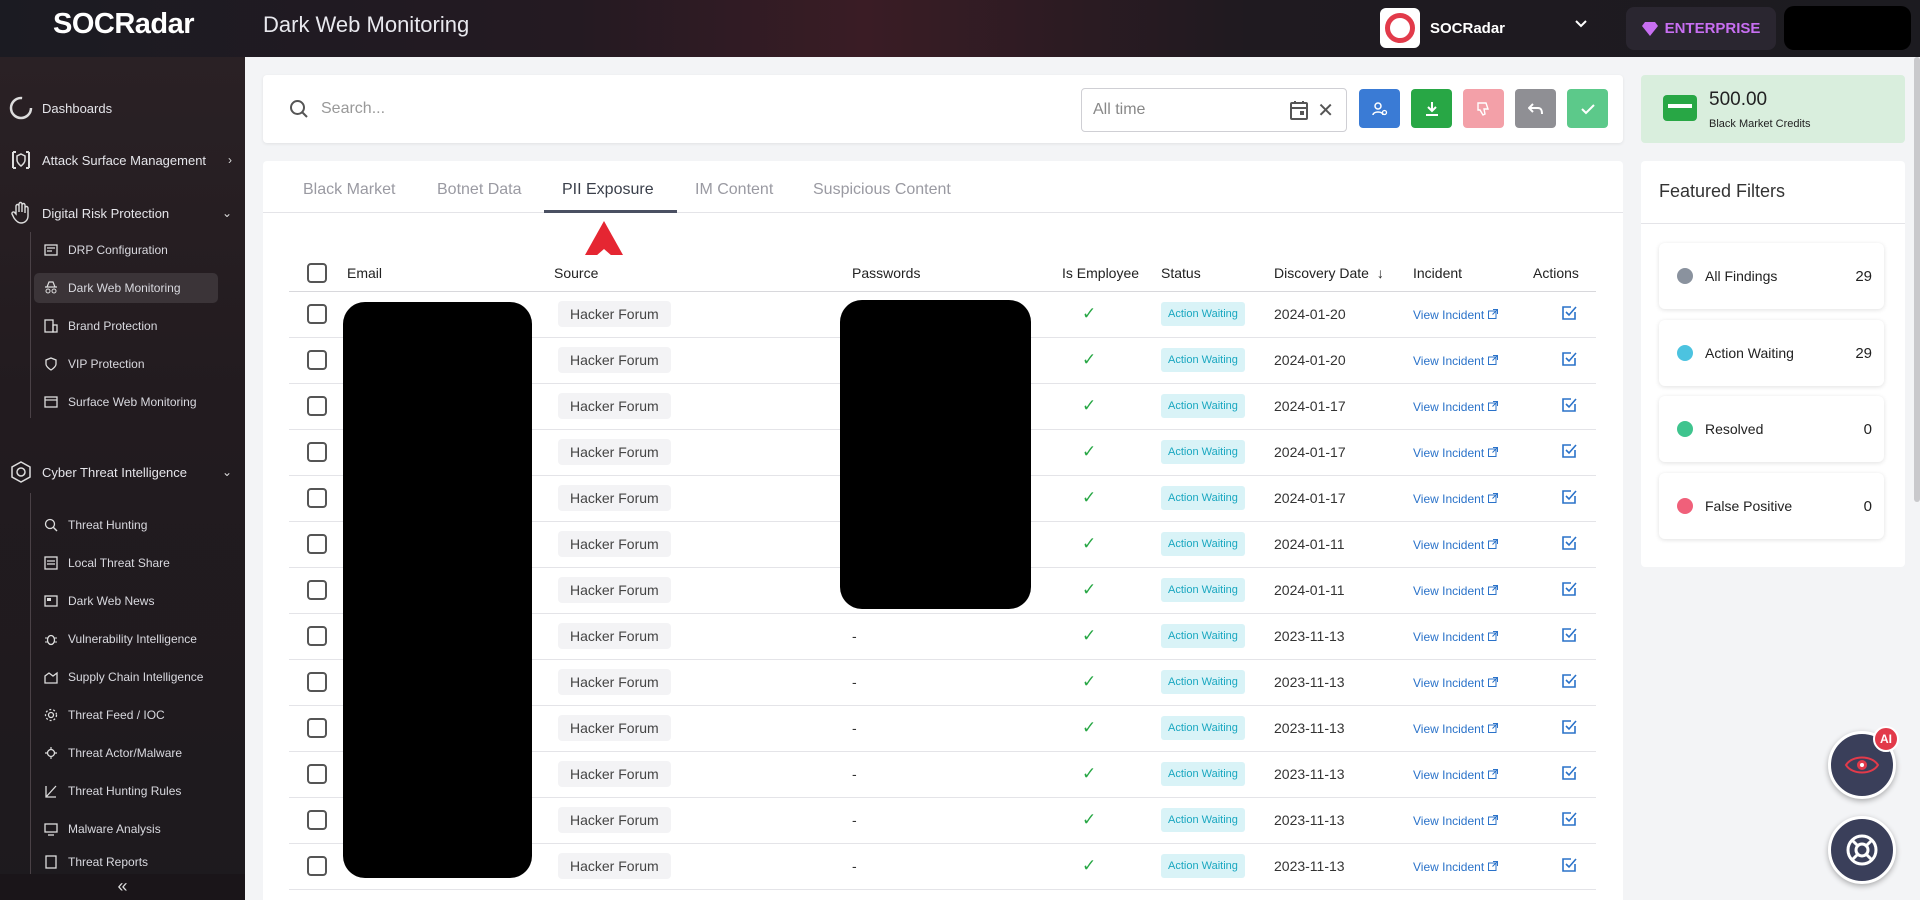 This screenshot has width=1920, height=900. What do you see at coordinates (123, 160) in the screenshot?
I see `sidebar-item-attack-surface: Attack Surface Management ›` at bounding box center [123, 160].